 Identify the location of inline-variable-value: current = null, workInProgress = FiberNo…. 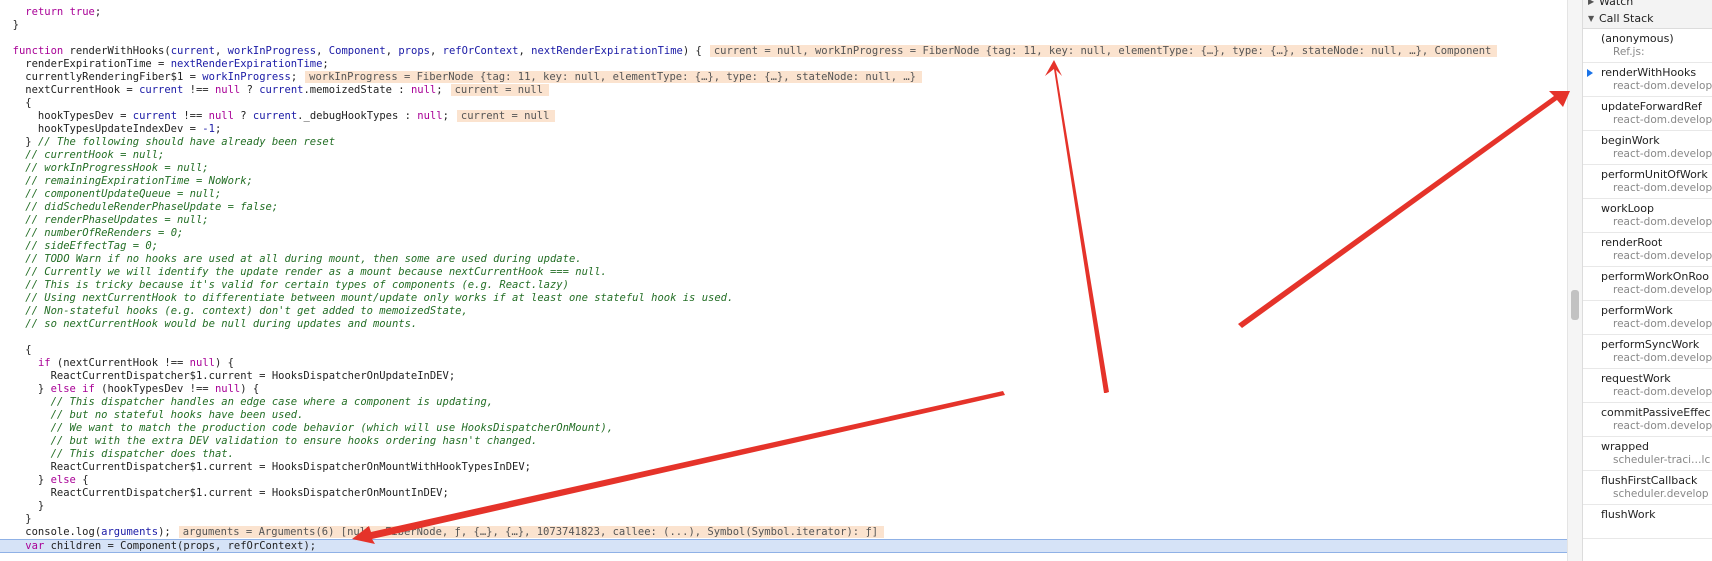
(1103, 51).